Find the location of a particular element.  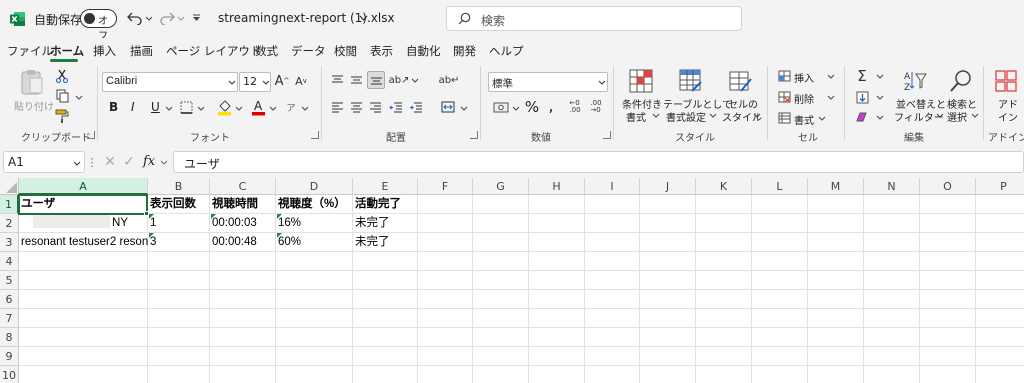

paste-label: 貼り付け is located at coordinates (34, 105).